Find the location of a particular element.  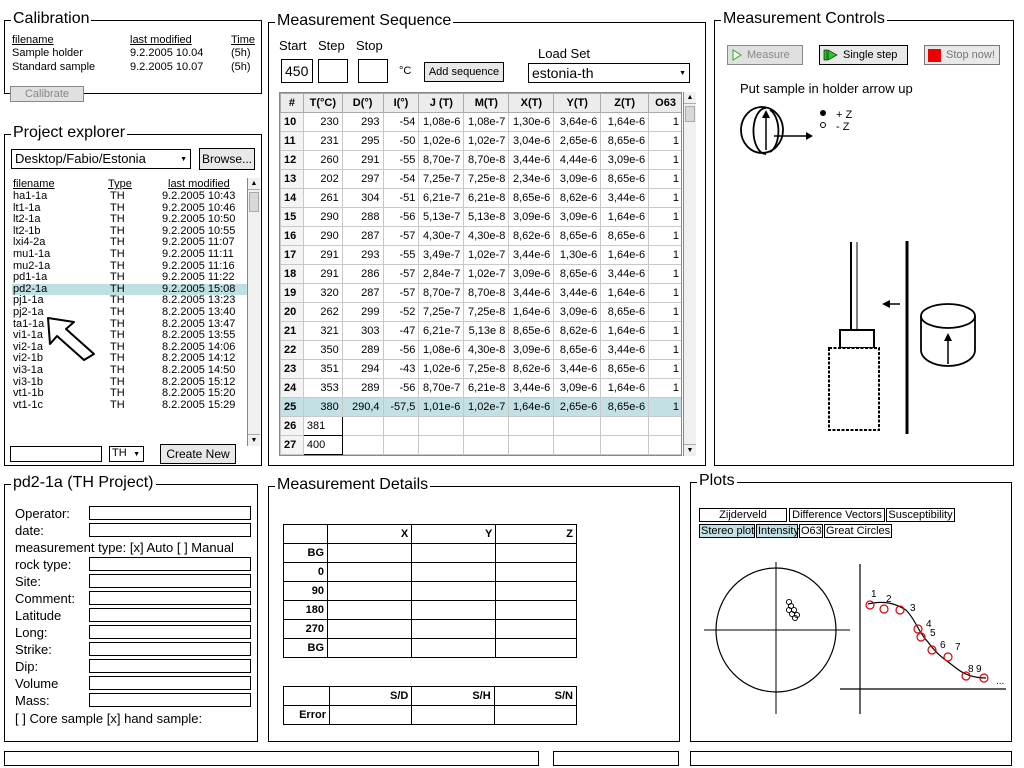

sequence-row: 26 381 is located at coordinates (480, 426).